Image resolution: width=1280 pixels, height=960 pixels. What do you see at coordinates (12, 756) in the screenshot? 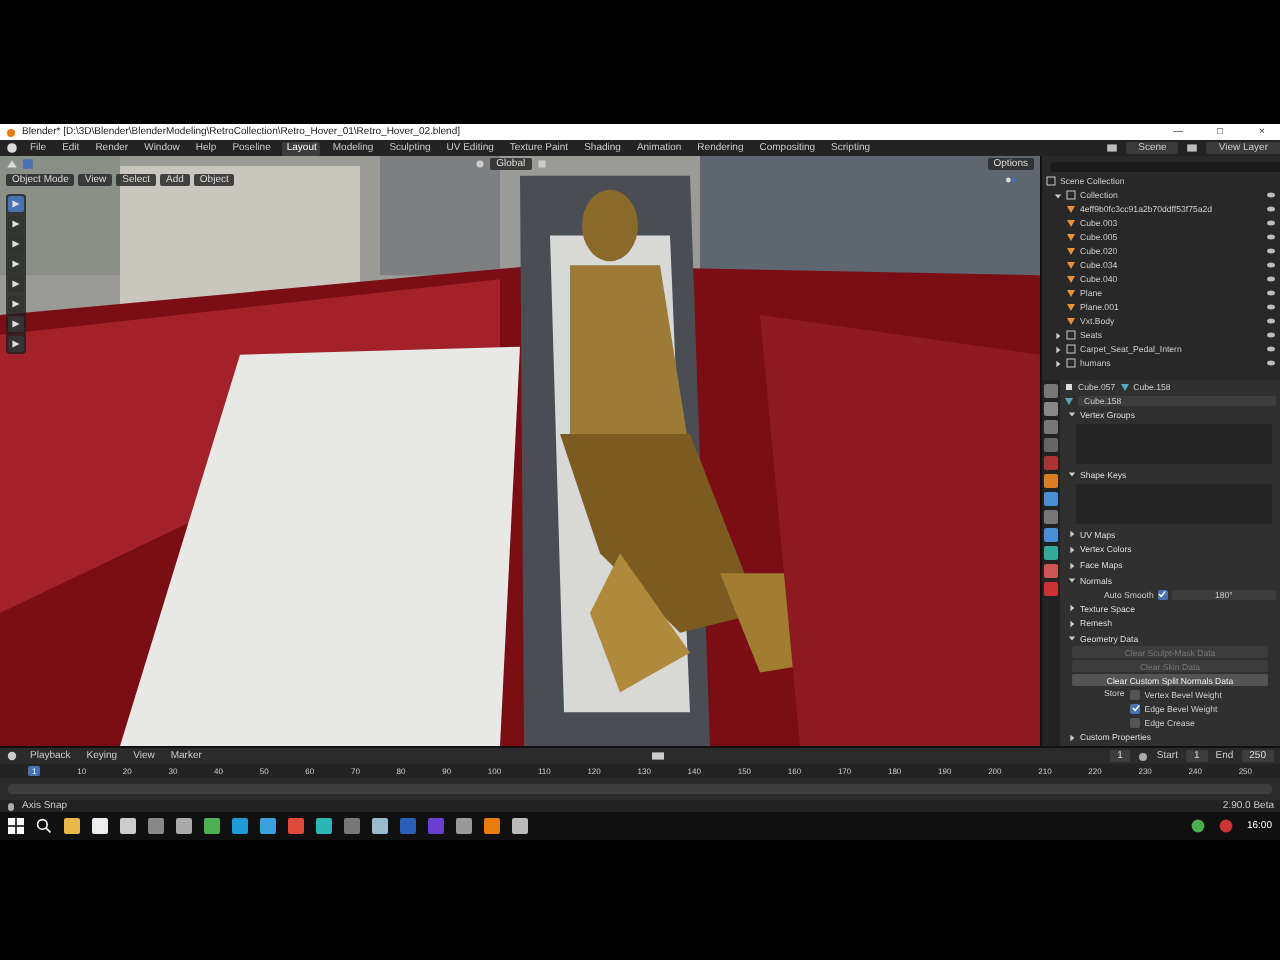
I see `editor-type-icon` at bounding box center [12, 756].